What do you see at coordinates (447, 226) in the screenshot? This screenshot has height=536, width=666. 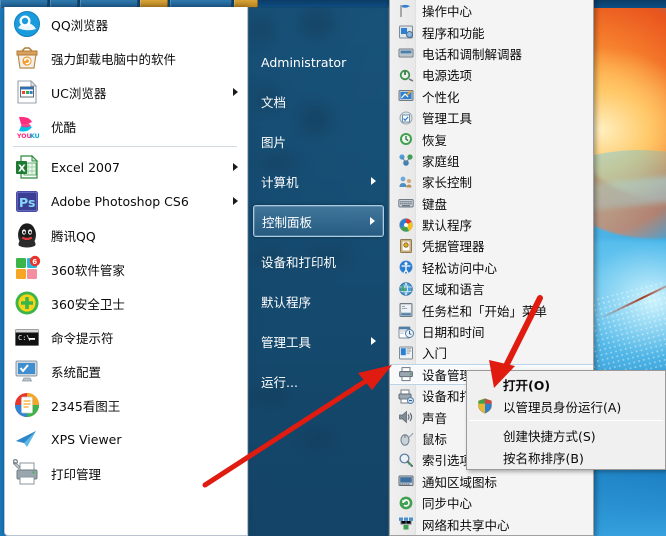 I see `cp-label: 默认程序` at bounding box center [447, 226].